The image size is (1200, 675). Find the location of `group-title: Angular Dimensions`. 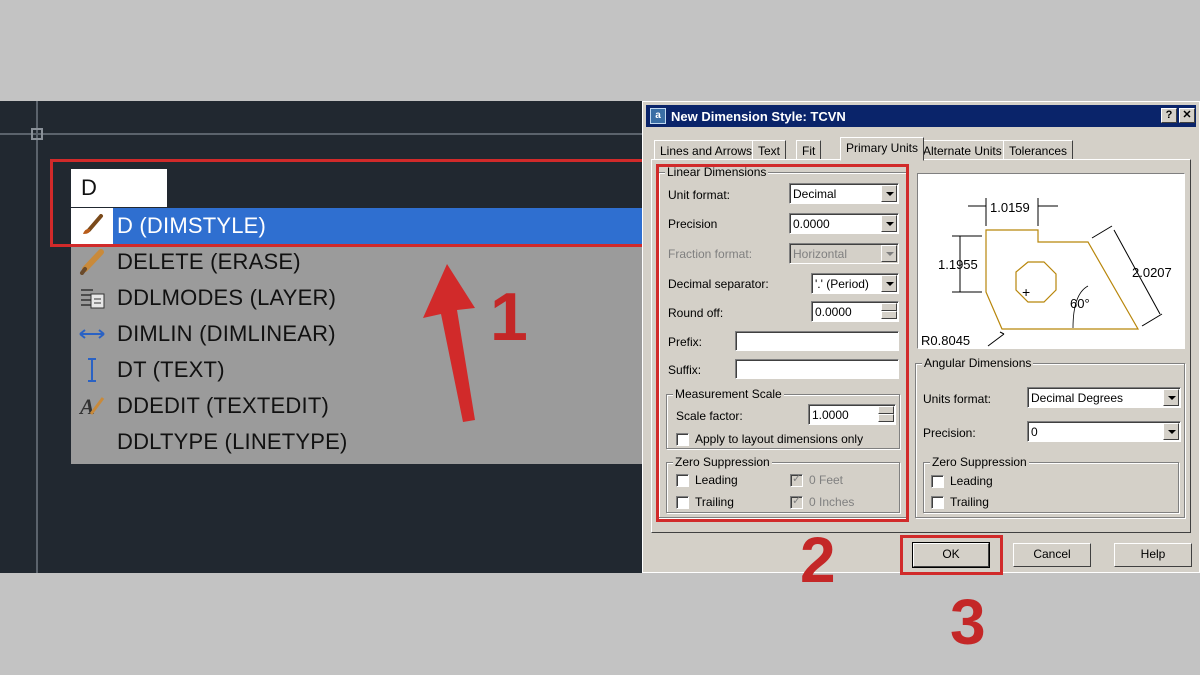

group-title: Angular Dimensions is located at coordinates (978, 363).